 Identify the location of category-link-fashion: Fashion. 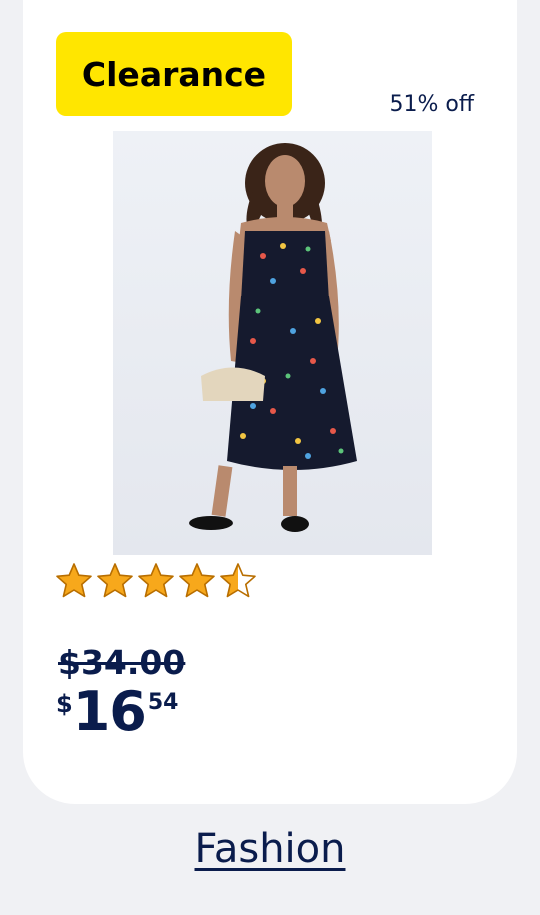
(270, 849).